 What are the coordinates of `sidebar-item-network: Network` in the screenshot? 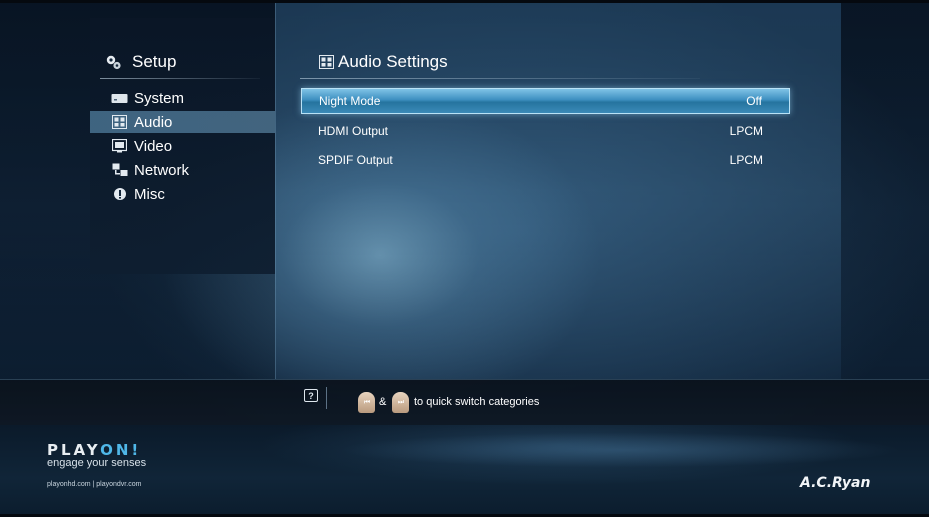 It's located at (182, 170).